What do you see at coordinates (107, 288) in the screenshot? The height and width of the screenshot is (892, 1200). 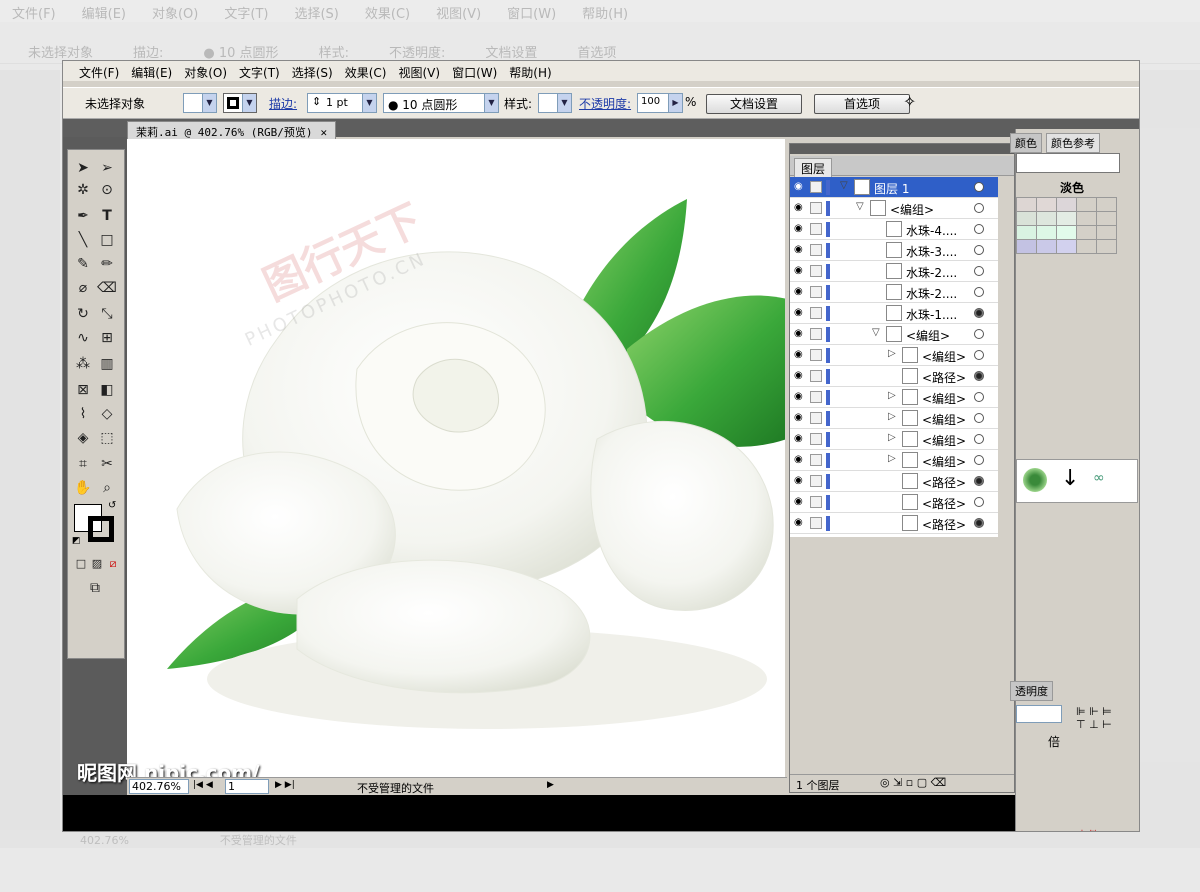 I see `eraser-tool-icon: ⌫` at bounding box center [107, 288].